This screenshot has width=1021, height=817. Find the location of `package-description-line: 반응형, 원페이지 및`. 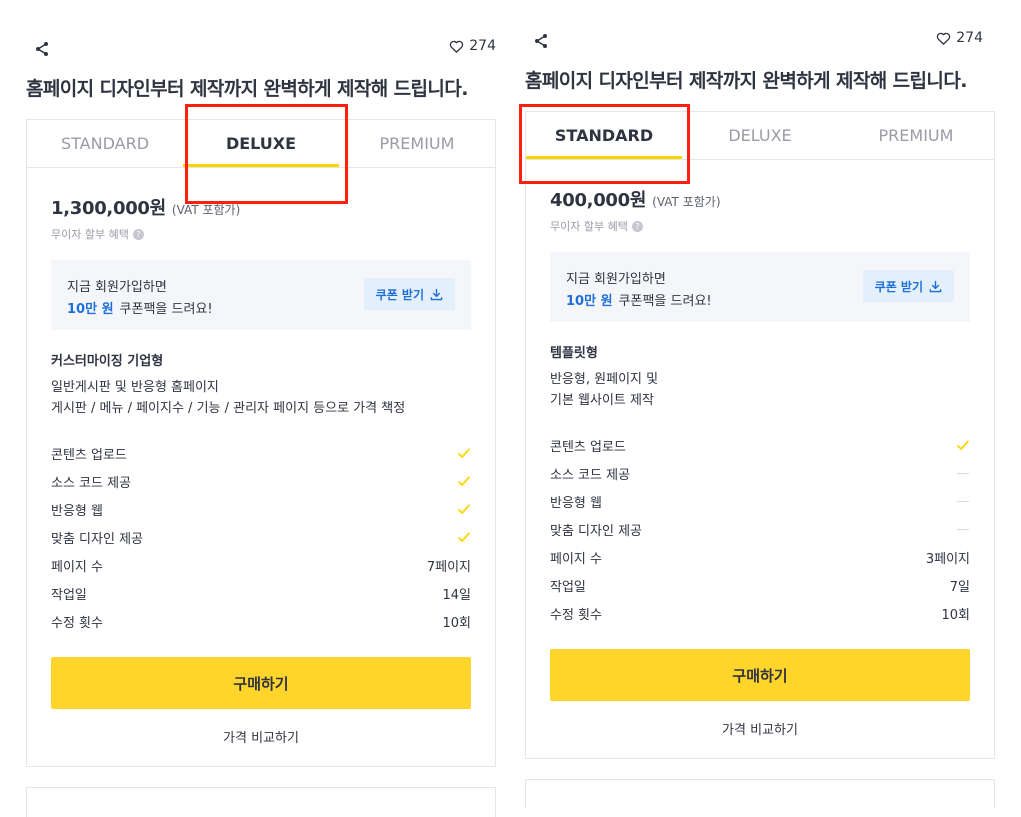

package-description-line: 반응형, 원페이지 및 is located at coordinates (604, 379).